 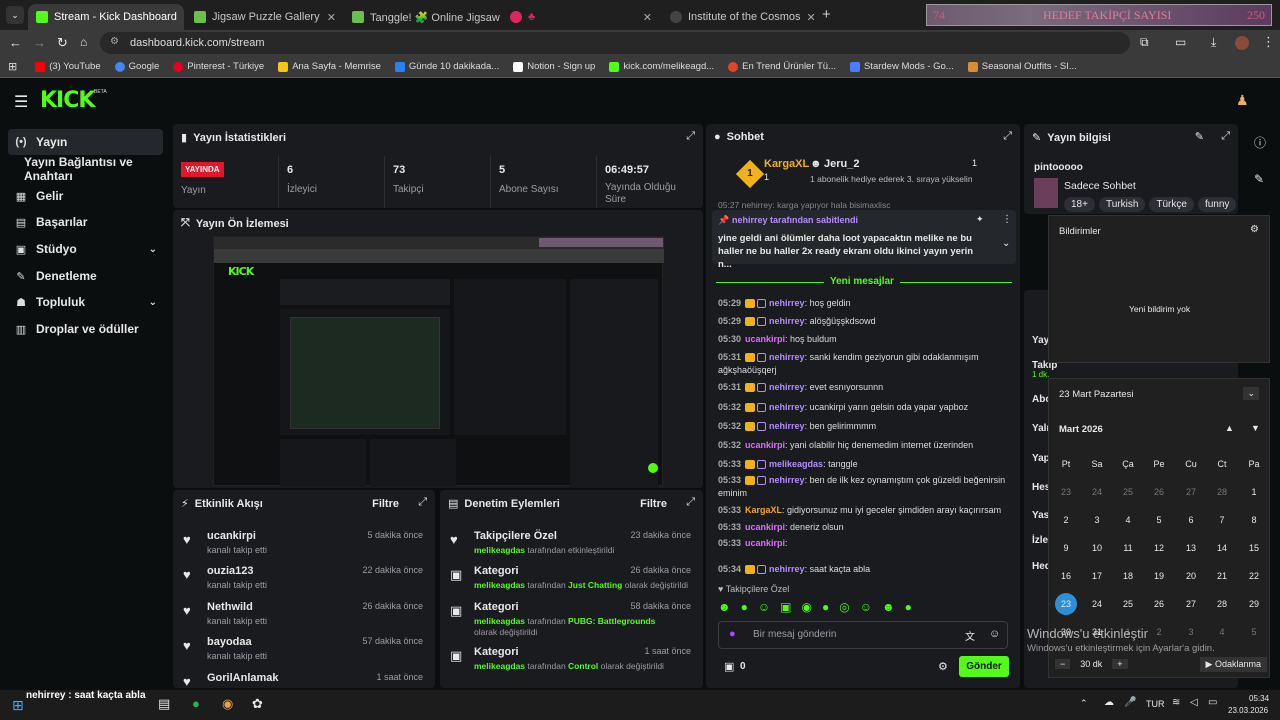 What do you see at coordinates (1254, 492) in the screenshot?
I see `calendar-day: 1` at bounding box center [1254, 492].